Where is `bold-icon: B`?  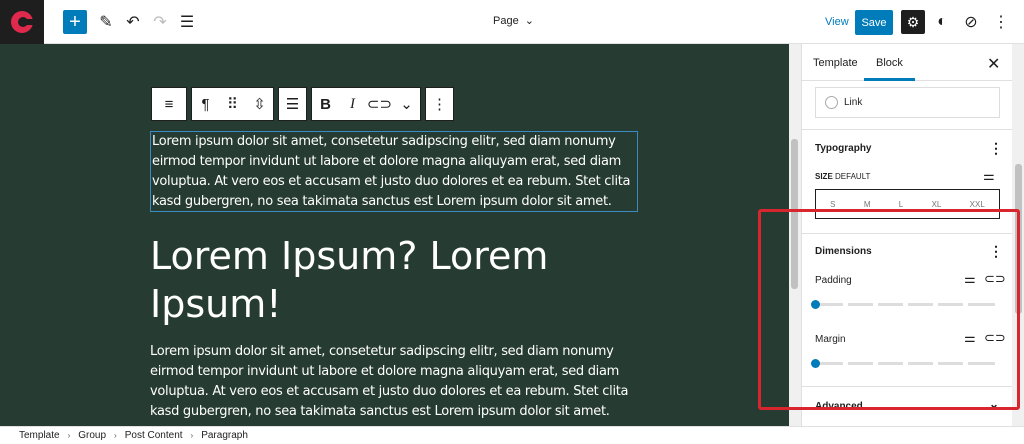
bold-icon: B is located at coordinates (325, 104).